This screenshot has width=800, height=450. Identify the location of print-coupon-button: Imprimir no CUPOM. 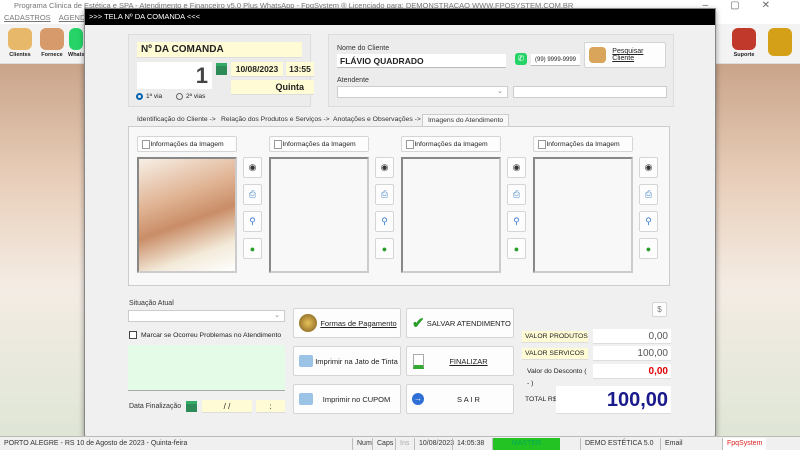
(347, 399).